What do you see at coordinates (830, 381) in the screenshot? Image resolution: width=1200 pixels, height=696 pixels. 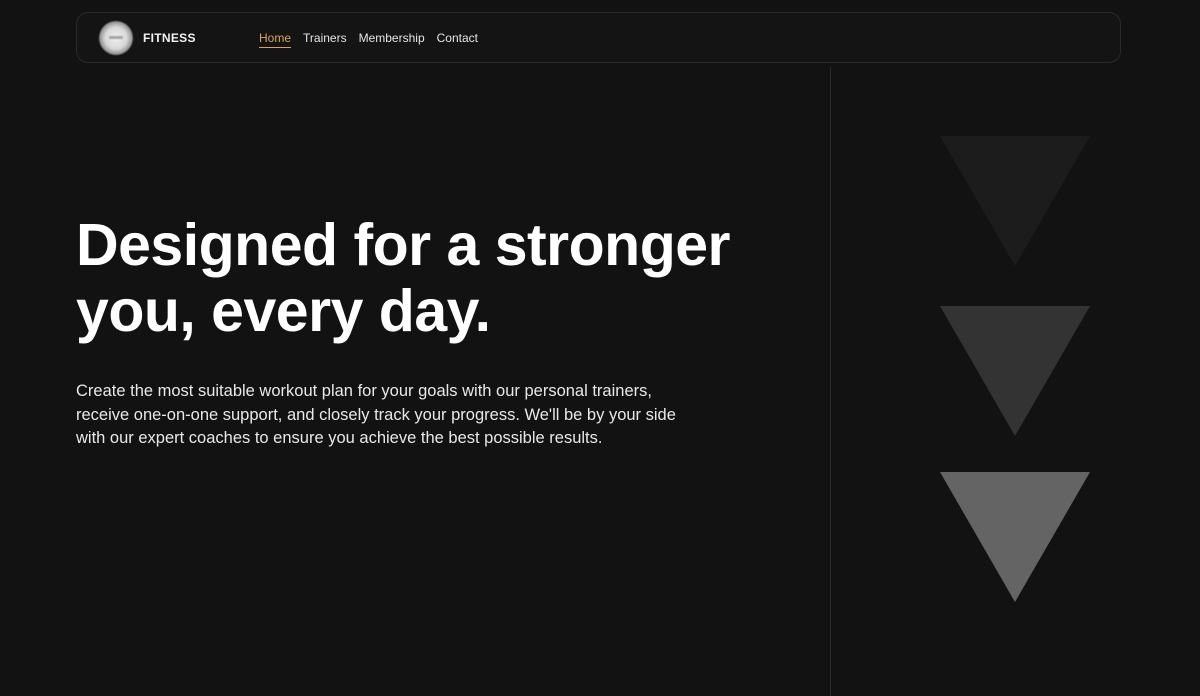 I see `vertical-divider` at bounding box center [830, 381].